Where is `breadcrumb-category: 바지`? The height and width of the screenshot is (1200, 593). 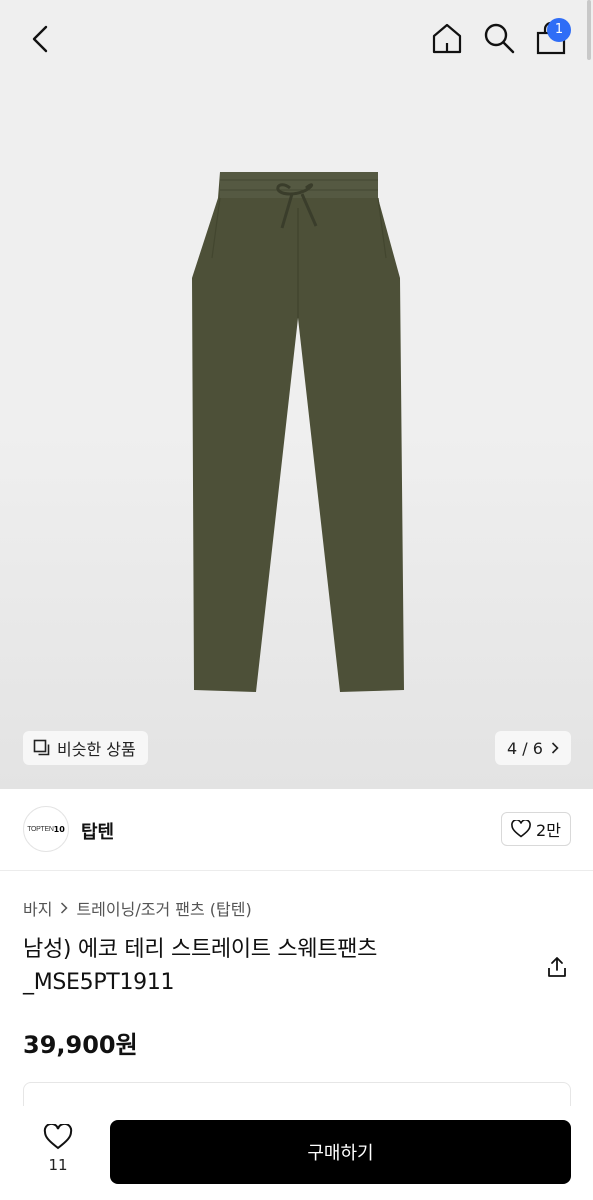 breadcrumb-category: 바지 is located at coordinates (37, 908).